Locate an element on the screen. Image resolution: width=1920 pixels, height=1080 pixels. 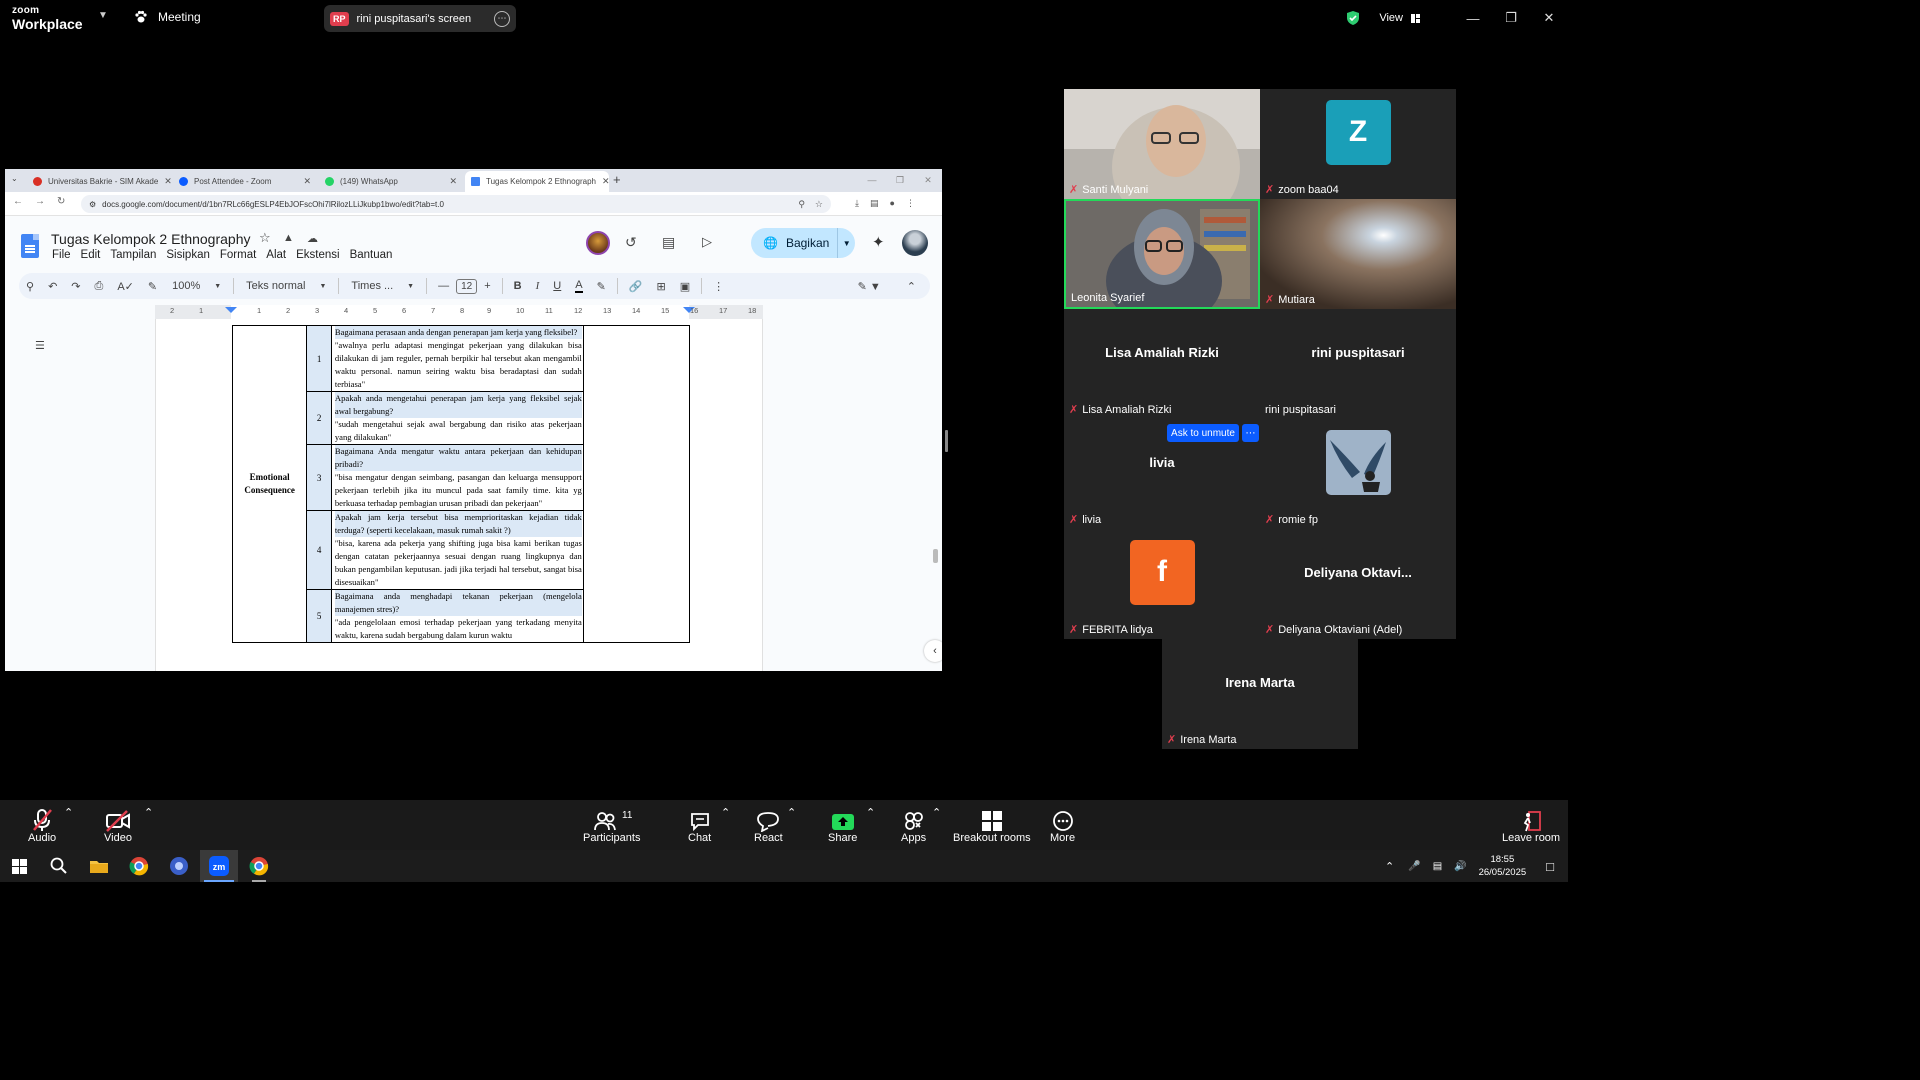
zoom-select: 100% ▼ is located at coordinates (196, 286).